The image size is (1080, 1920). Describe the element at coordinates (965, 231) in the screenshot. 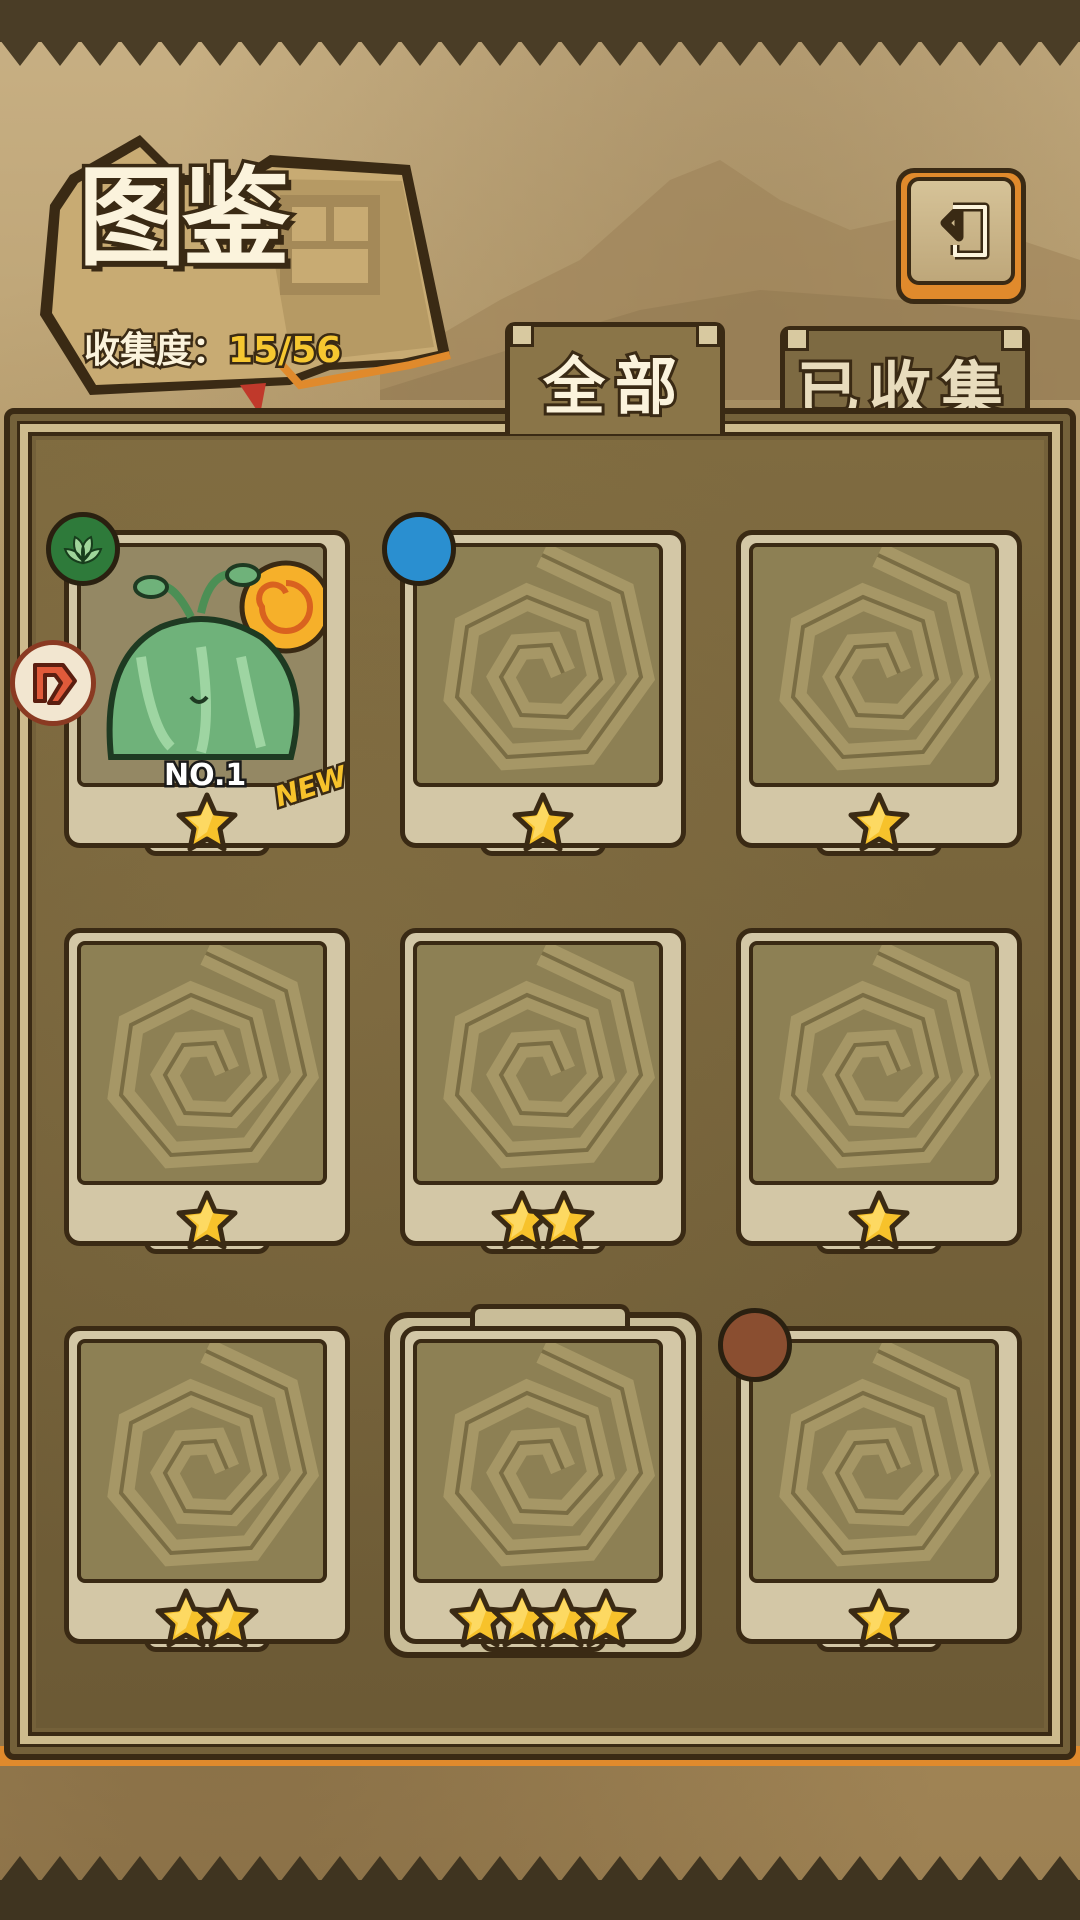

I see `return-arrow-icon` at that location.